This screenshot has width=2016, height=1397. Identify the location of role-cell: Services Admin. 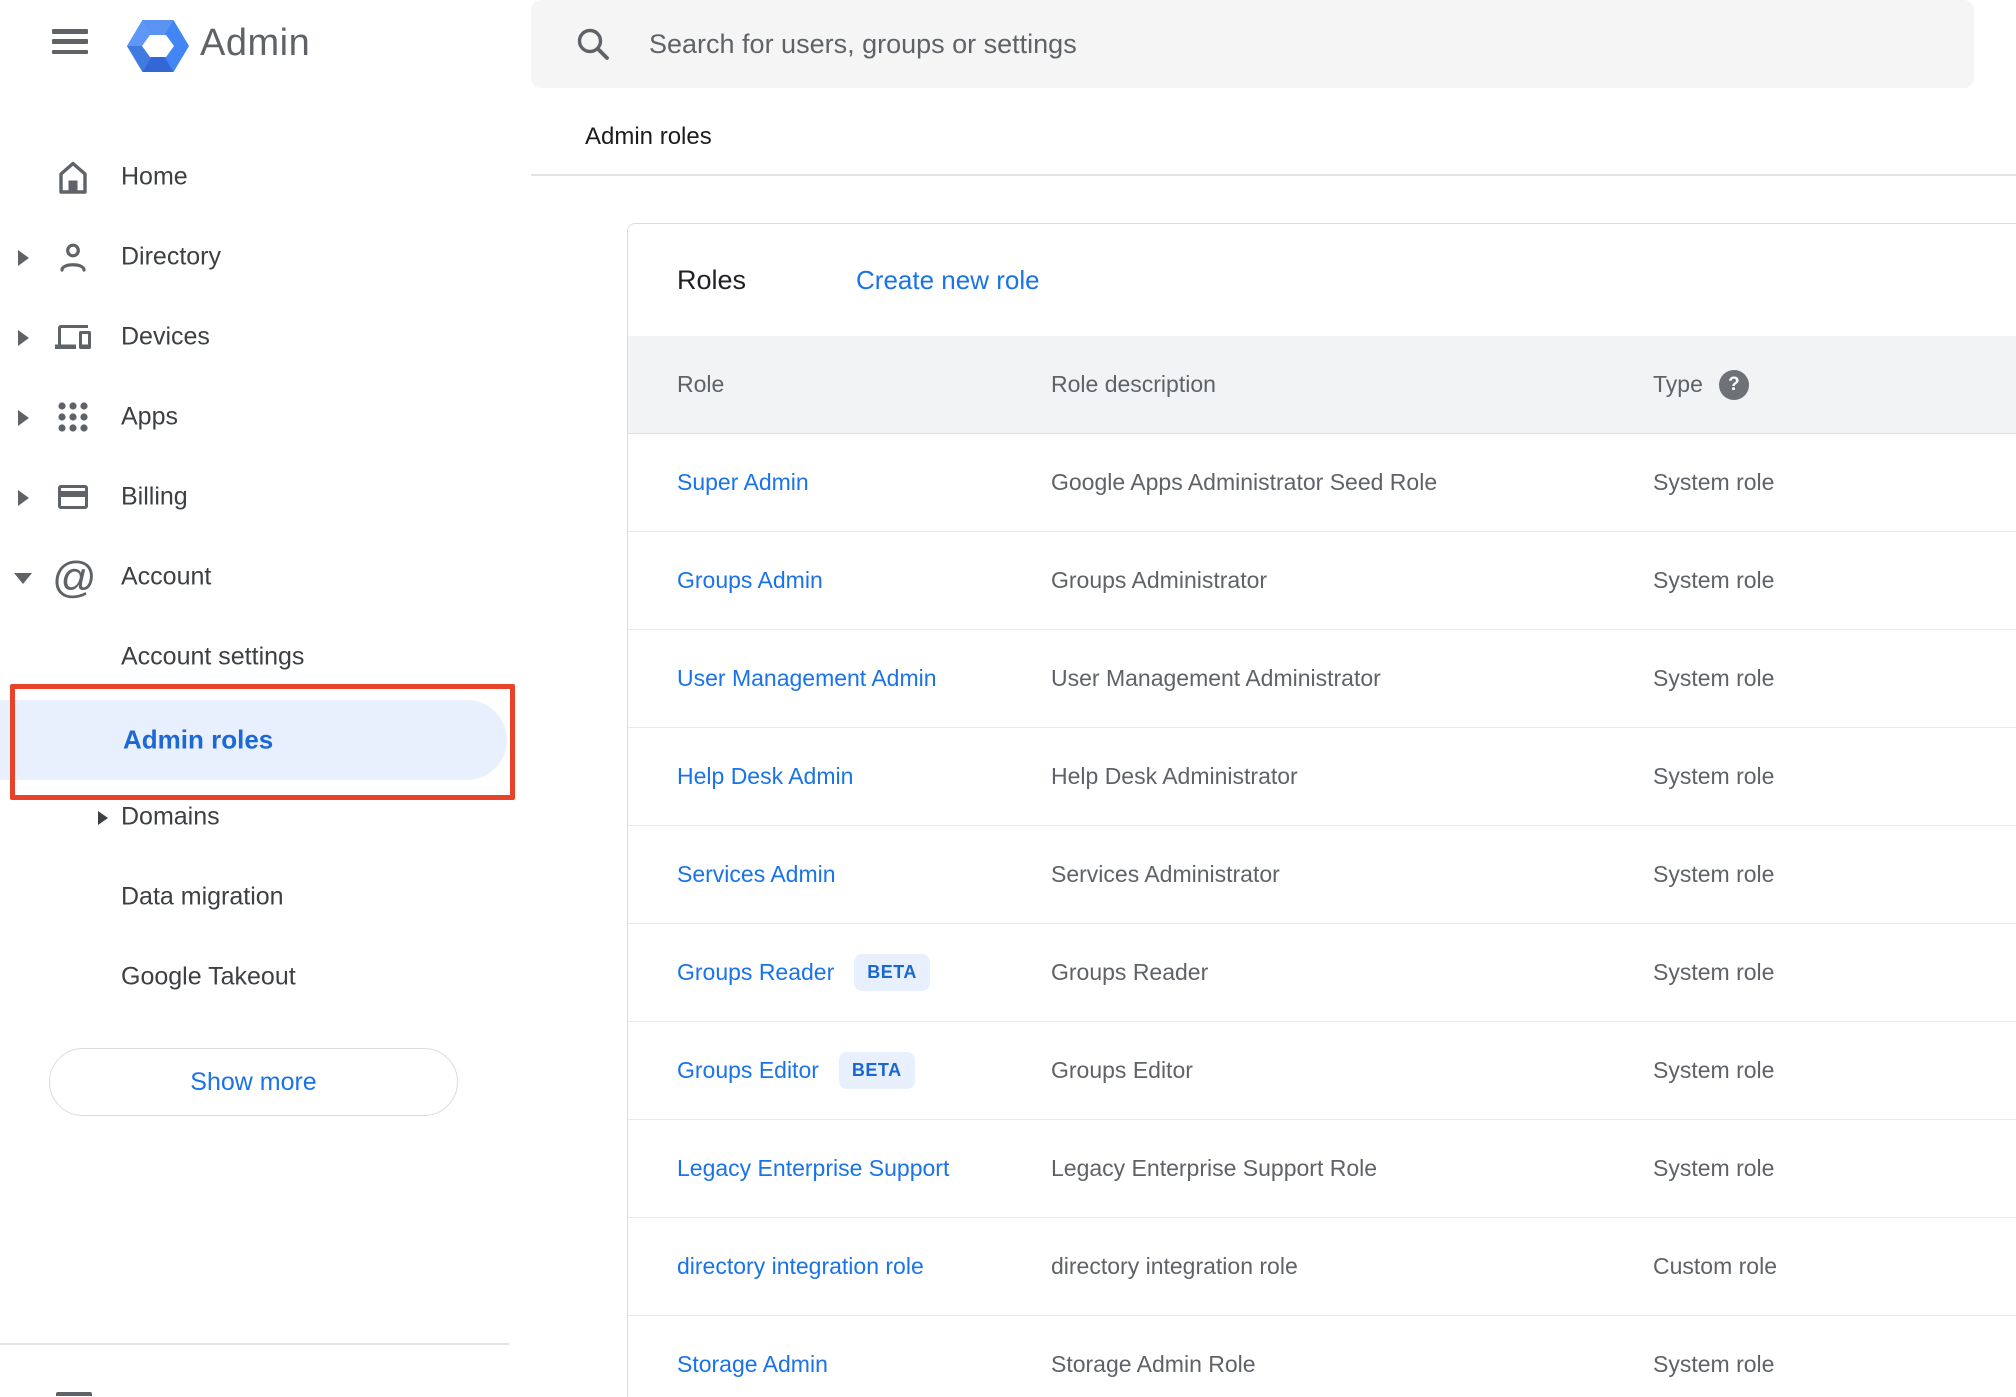
(864, 874).